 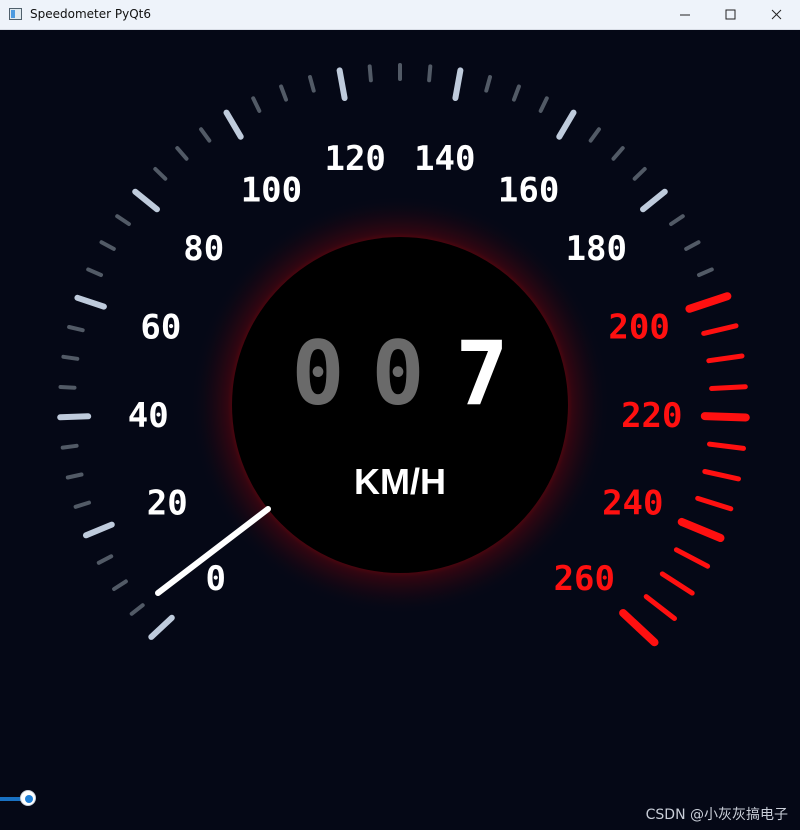 What do you see at coordinates (400, 481) in the screenshot?
I see `speed-unit: KM/H` at bounding box center [400, 481].